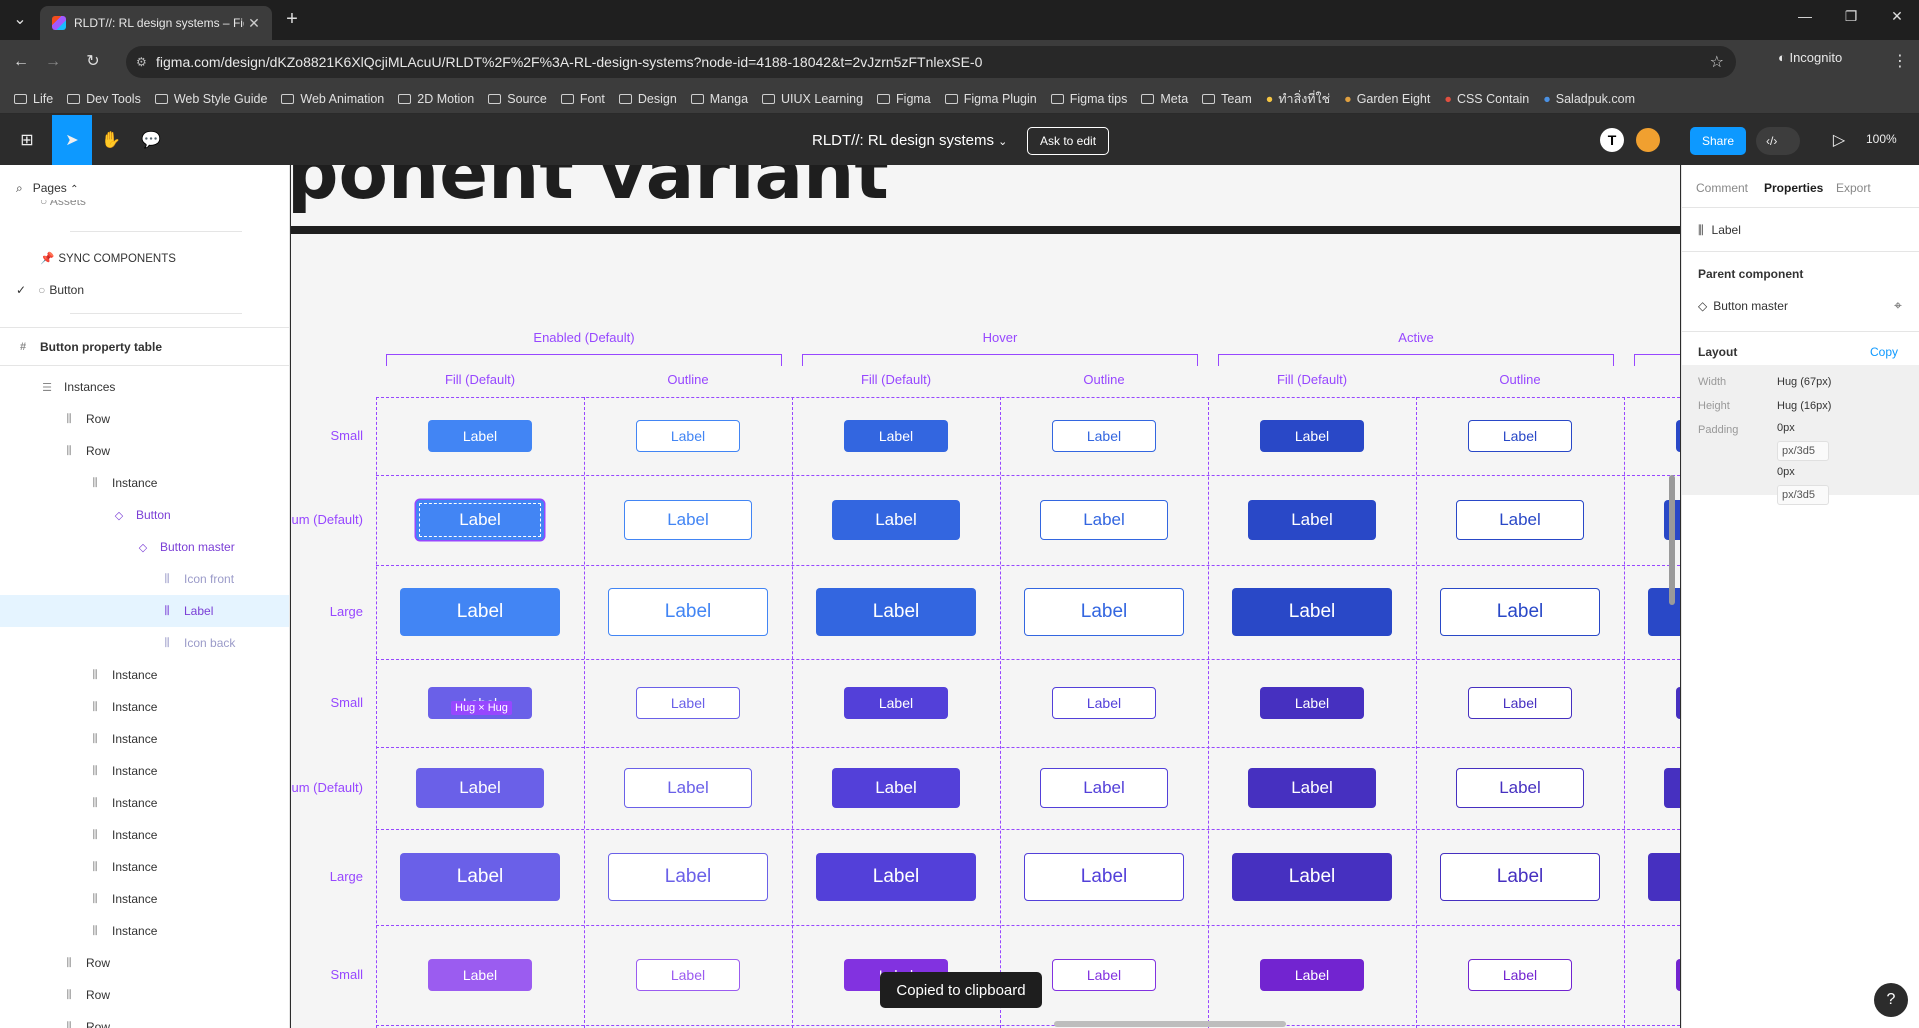 The width and height of the screenshot is (1919, 1028). What do you see at coordinates (517, 99) in the screenshot?
I see `bookmark-item: Source` at bounding box center [517, 99].